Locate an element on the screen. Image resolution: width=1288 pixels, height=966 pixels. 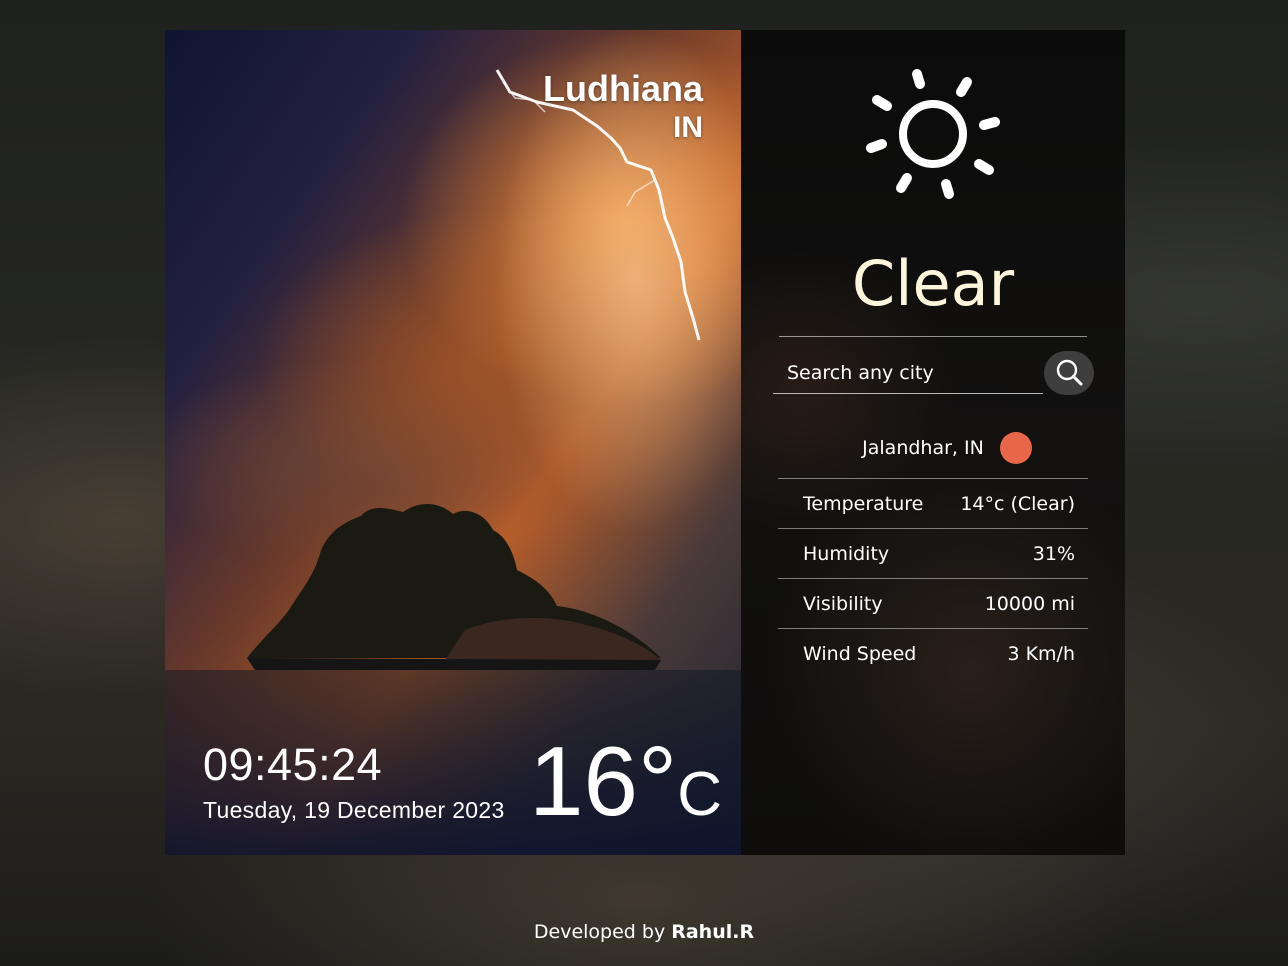
stat-row-humidity: Humidity 31% is located at coordinates (933, 553).